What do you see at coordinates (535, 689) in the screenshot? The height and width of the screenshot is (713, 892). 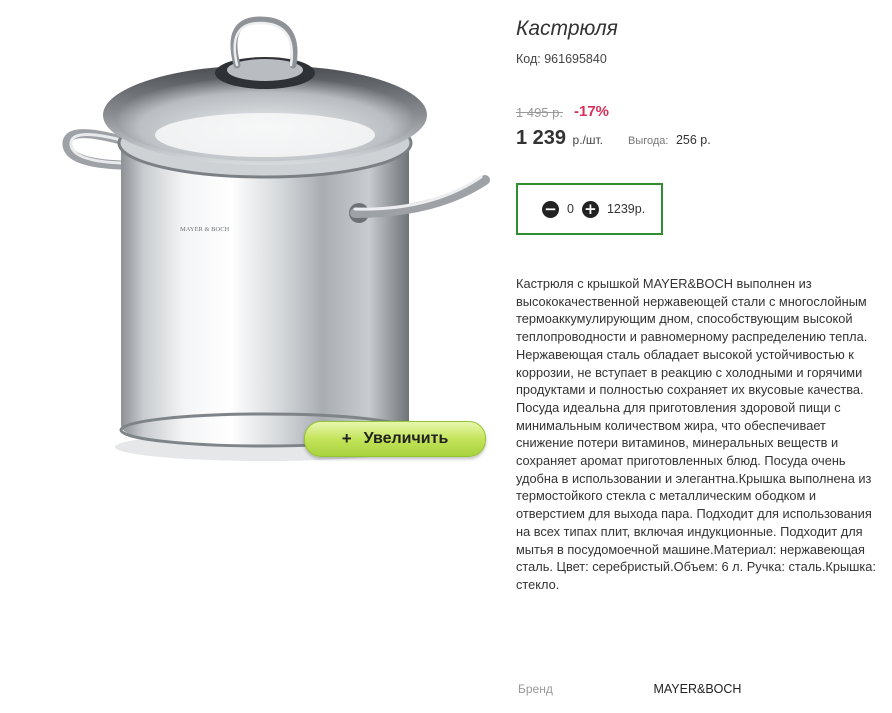 I see `brand-label: Бренд` at bounding box center [535, 689].